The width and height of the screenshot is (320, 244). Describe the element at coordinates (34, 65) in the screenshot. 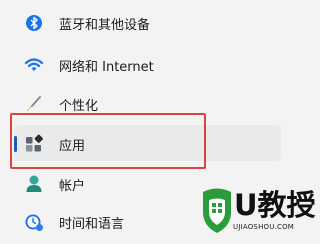

I see `wifi-icon` at that location.